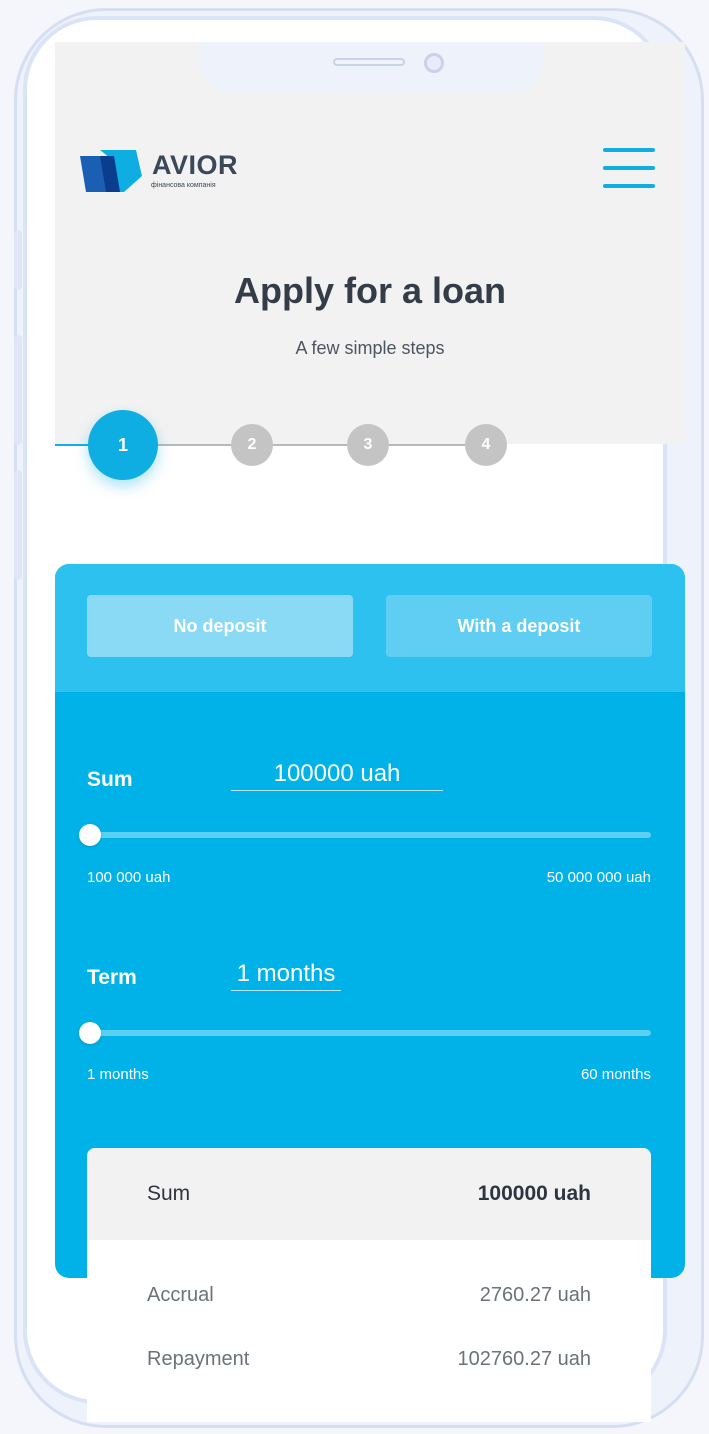 This screenshot has width=709, height=1434. What do you see at coordinates (118, 1074) in the screenshot?
I see `term-min-label: 1 months` at bounding box center [118, 1074].